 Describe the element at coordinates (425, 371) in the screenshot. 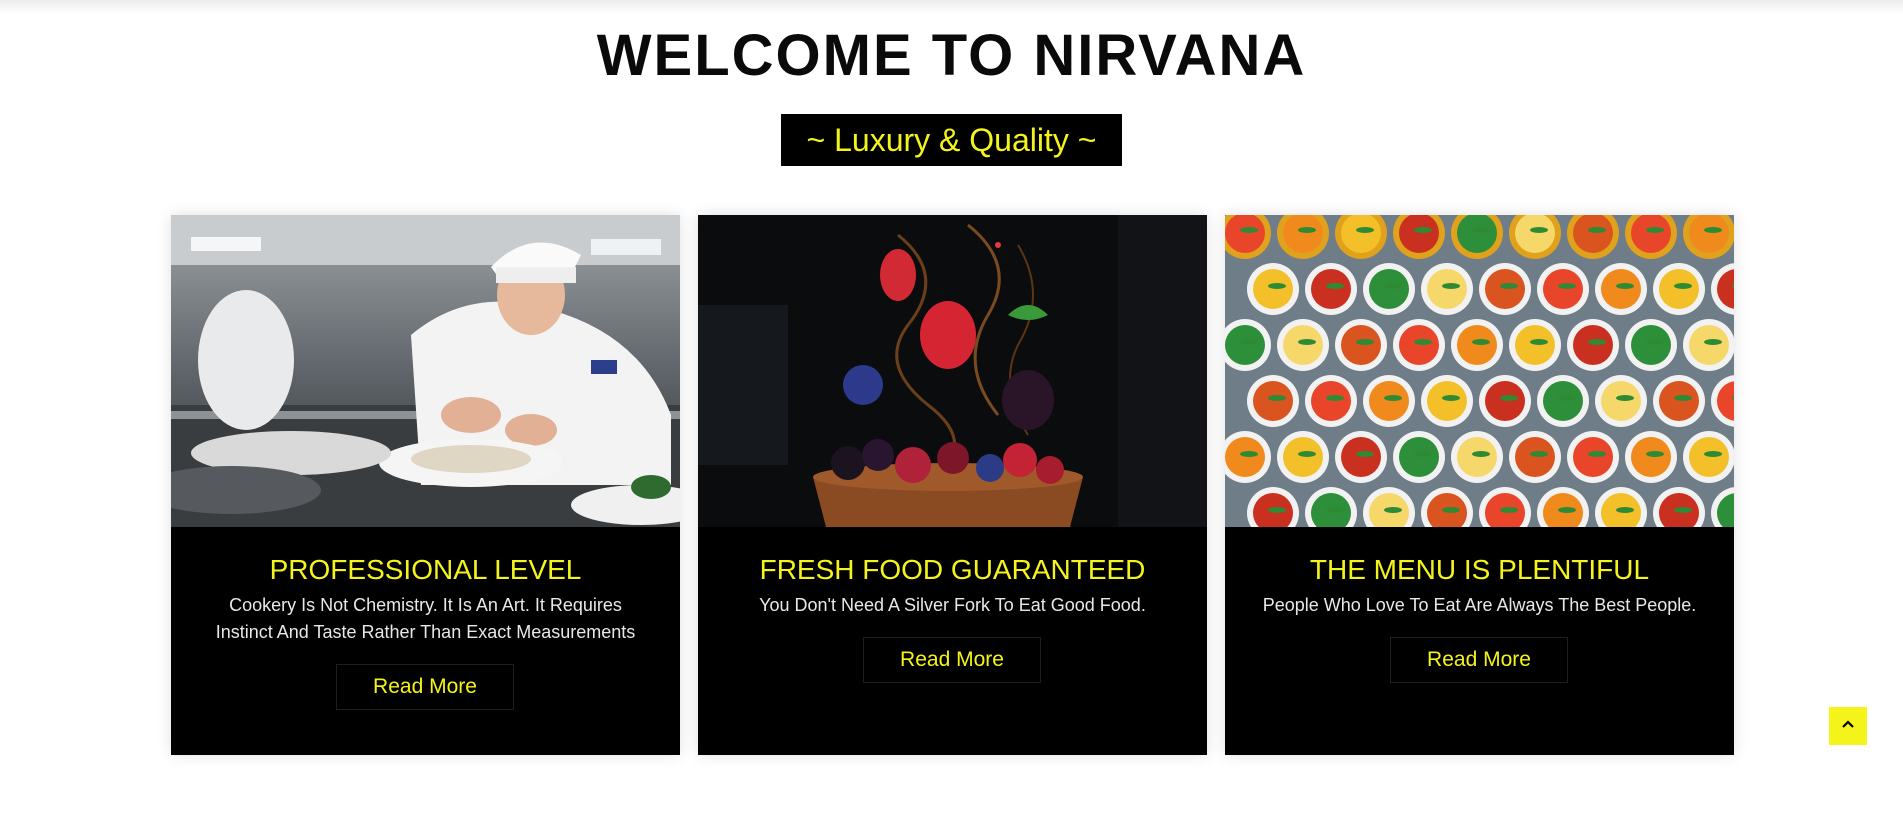

I see `chef-plating-image` at that location.